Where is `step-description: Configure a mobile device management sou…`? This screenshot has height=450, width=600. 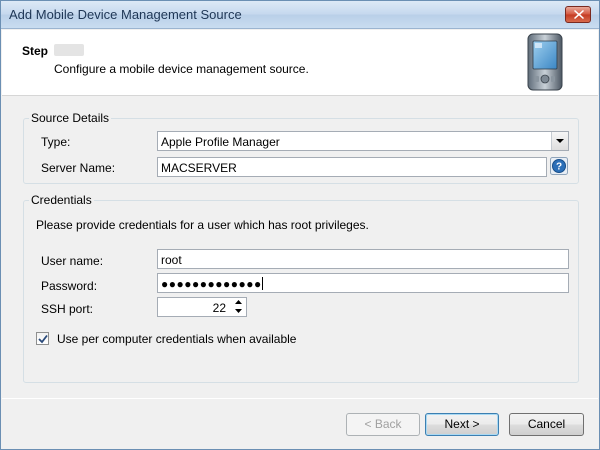
step-description: Configure a mobile device management sou… is located at coordinates (181, 69).